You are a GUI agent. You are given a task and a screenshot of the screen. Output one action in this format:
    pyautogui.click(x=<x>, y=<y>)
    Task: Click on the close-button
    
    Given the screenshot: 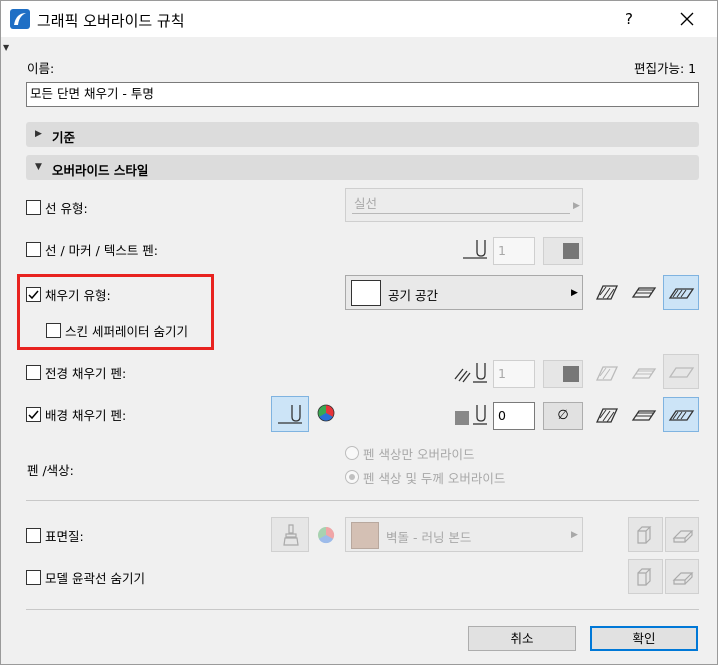 What is the action you would take?
    pyautogui.click(x=687, y=19)
    